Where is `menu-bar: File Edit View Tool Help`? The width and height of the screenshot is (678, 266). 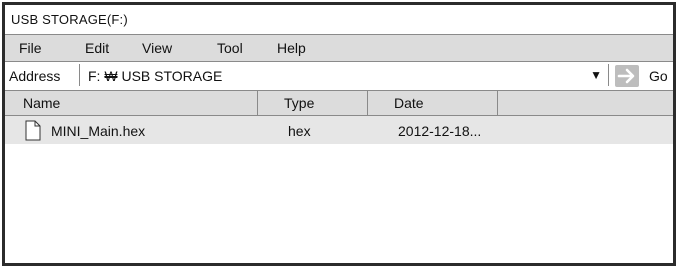 menu-bar: File Edit View Tool Help is located at coordinates (339, 48).